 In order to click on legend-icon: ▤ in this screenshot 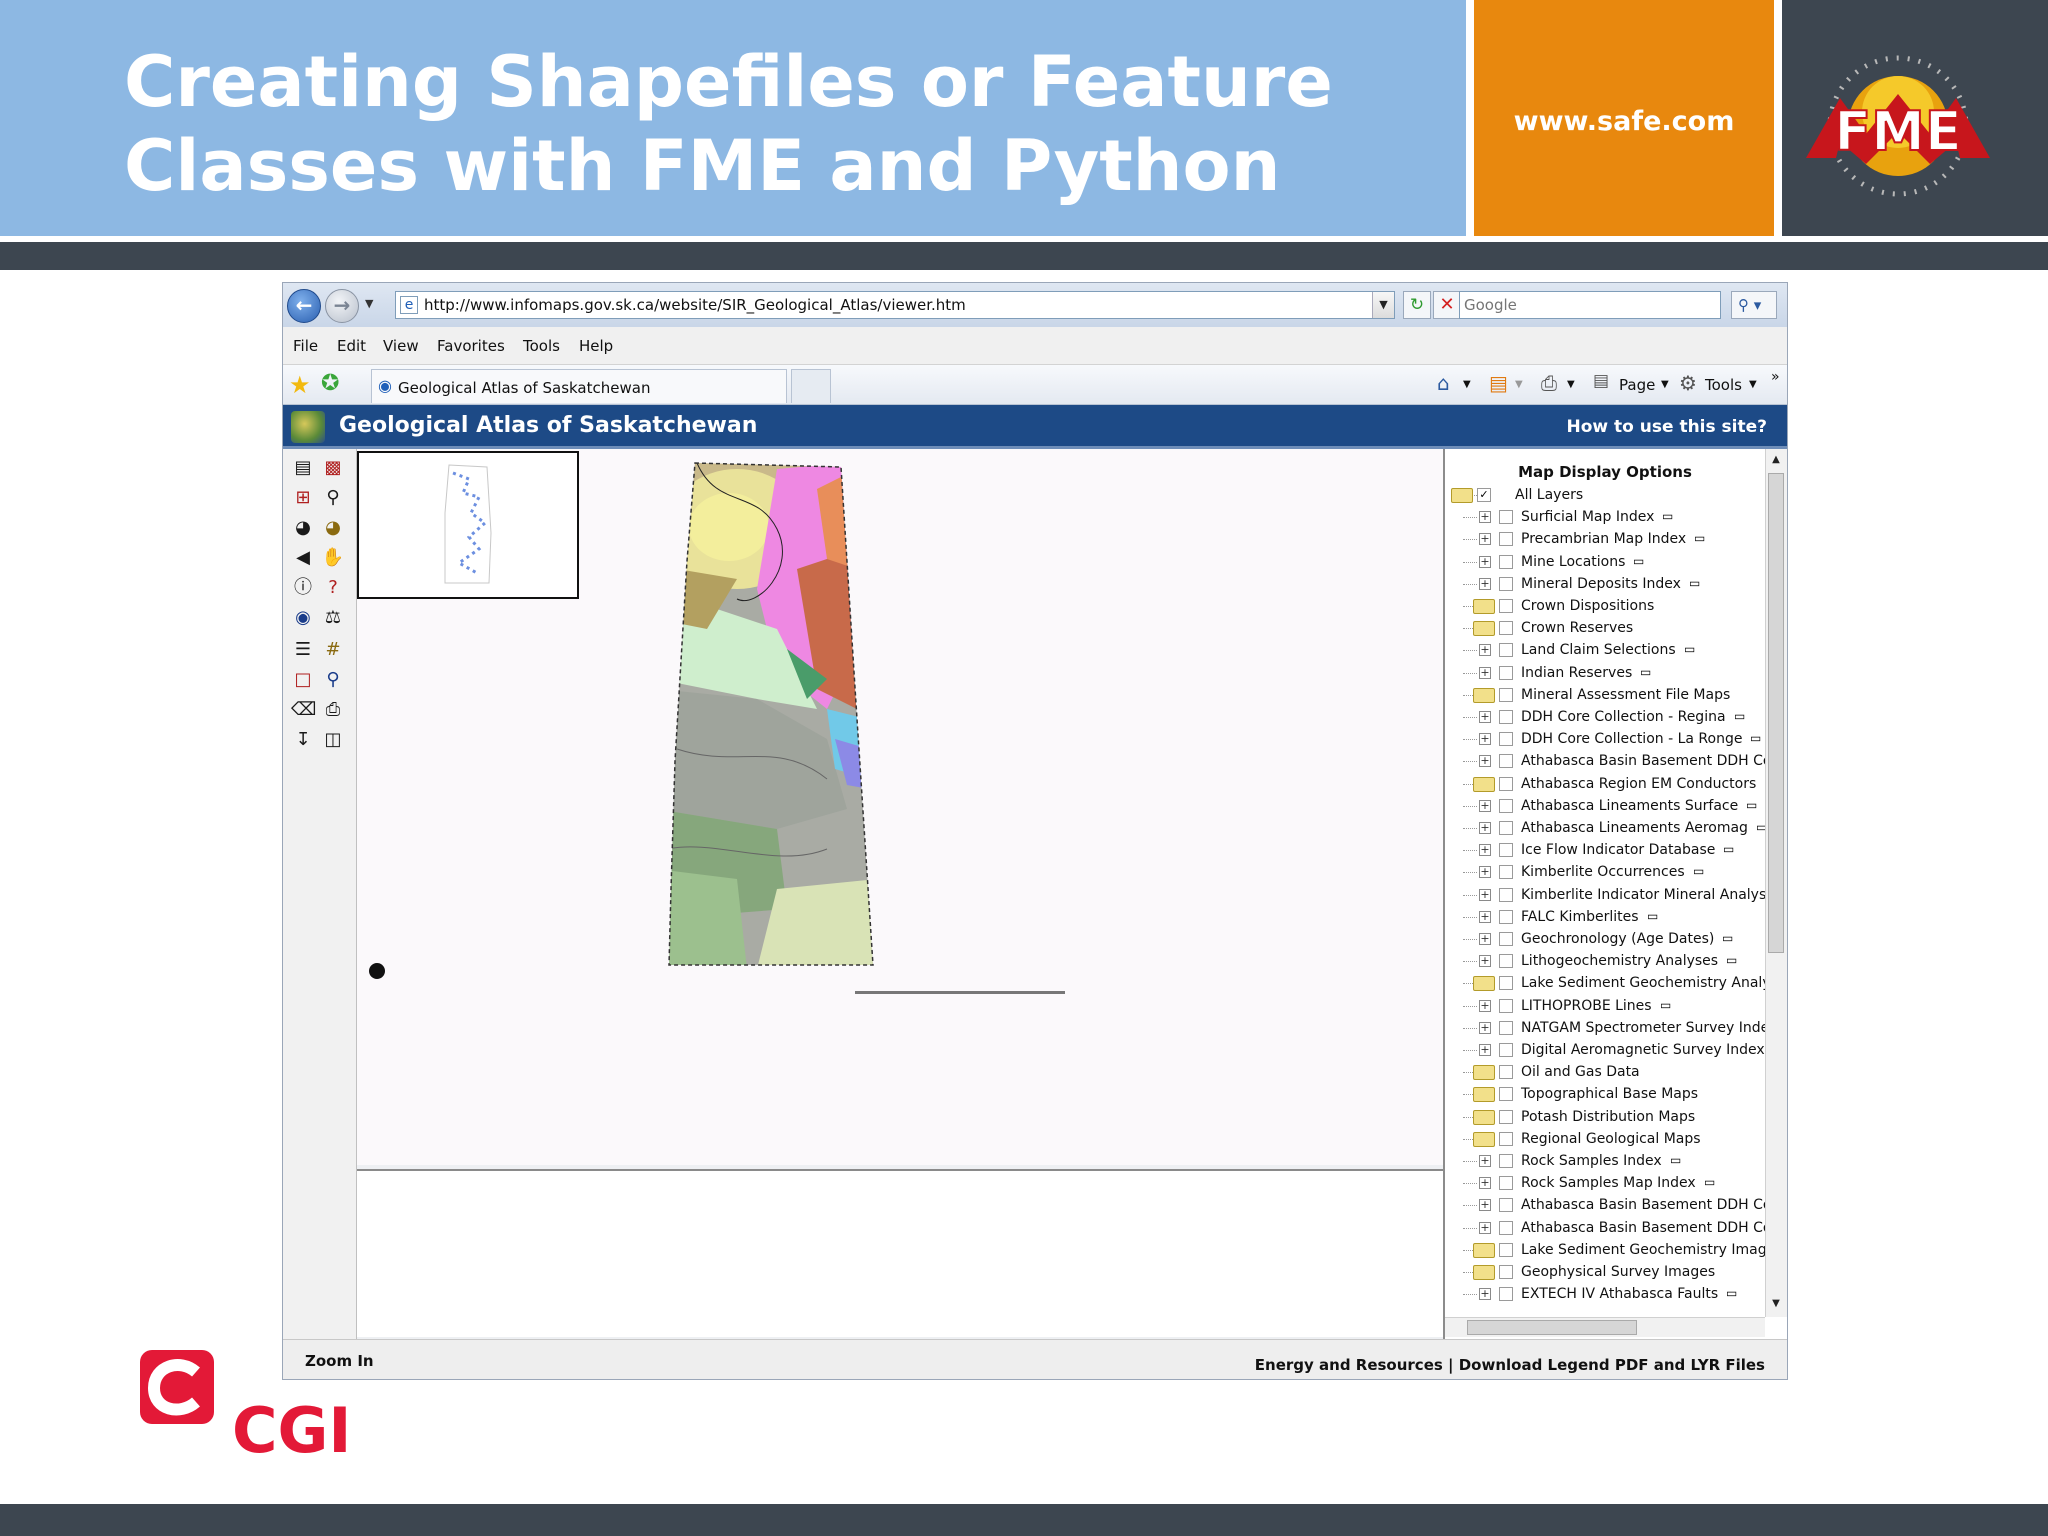, I will do `click(303, 468)`.